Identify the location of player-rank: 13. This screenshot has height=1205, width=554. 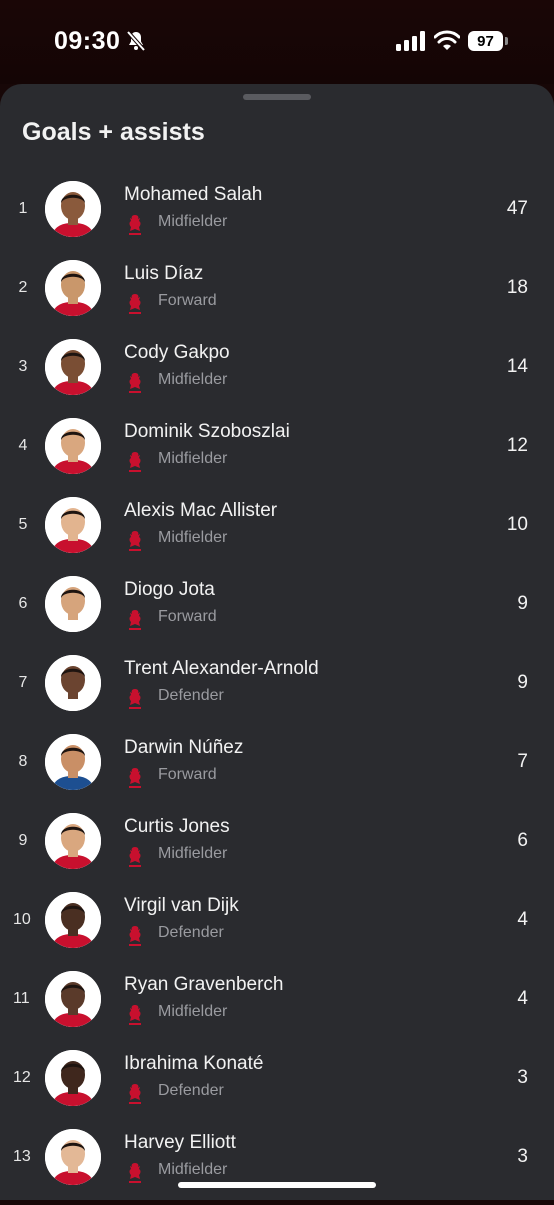
(22, 1156).